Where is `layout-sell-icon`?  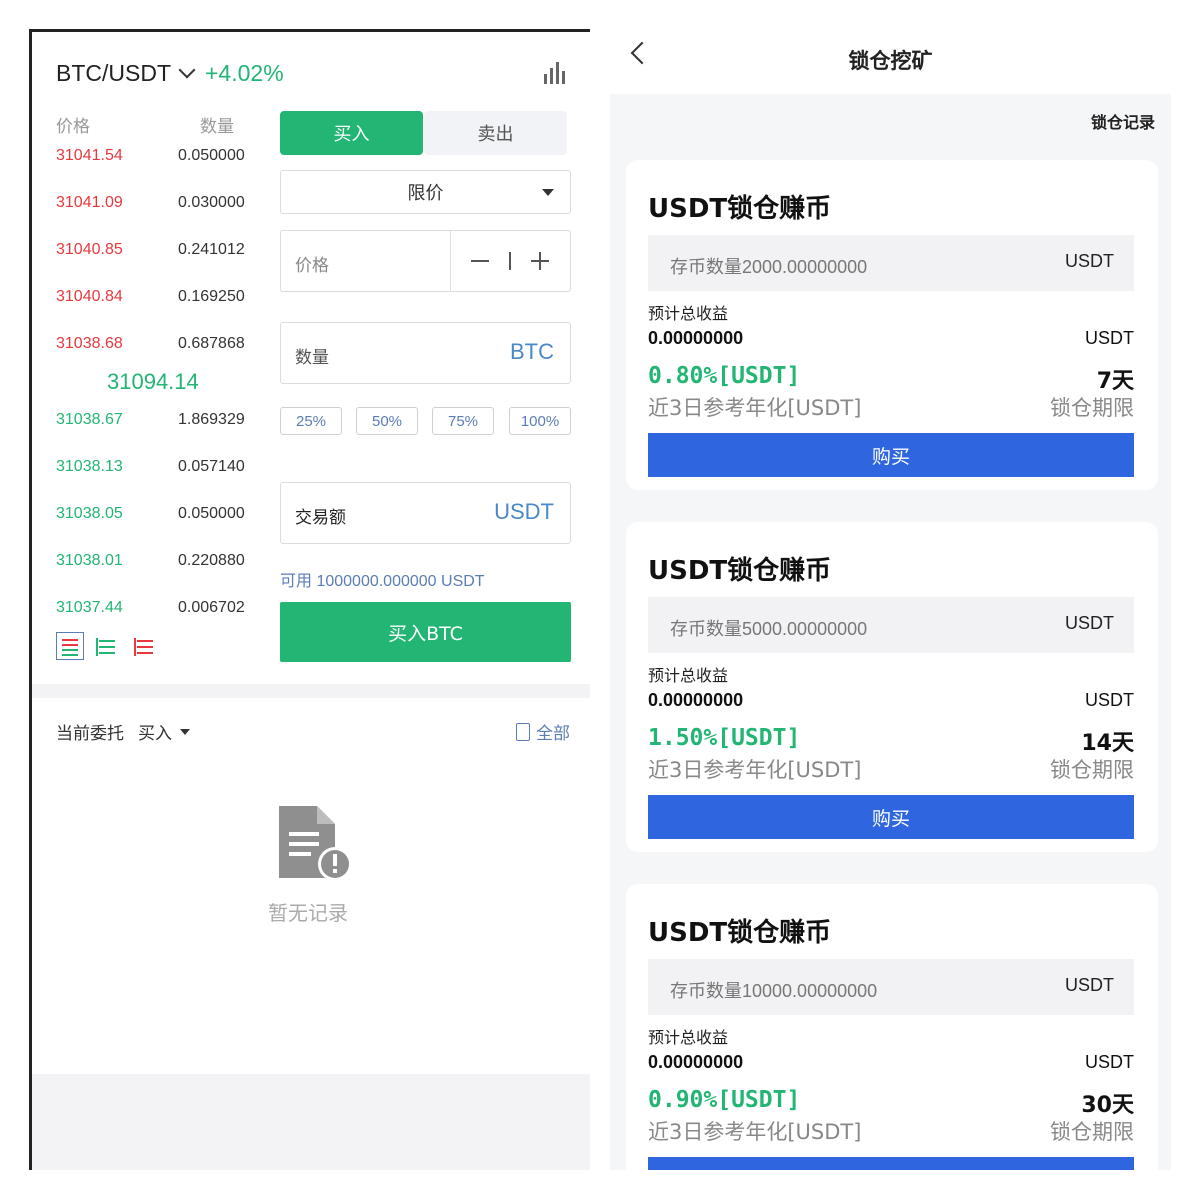 layout-sell-icon is located at coordinates (146, 646).